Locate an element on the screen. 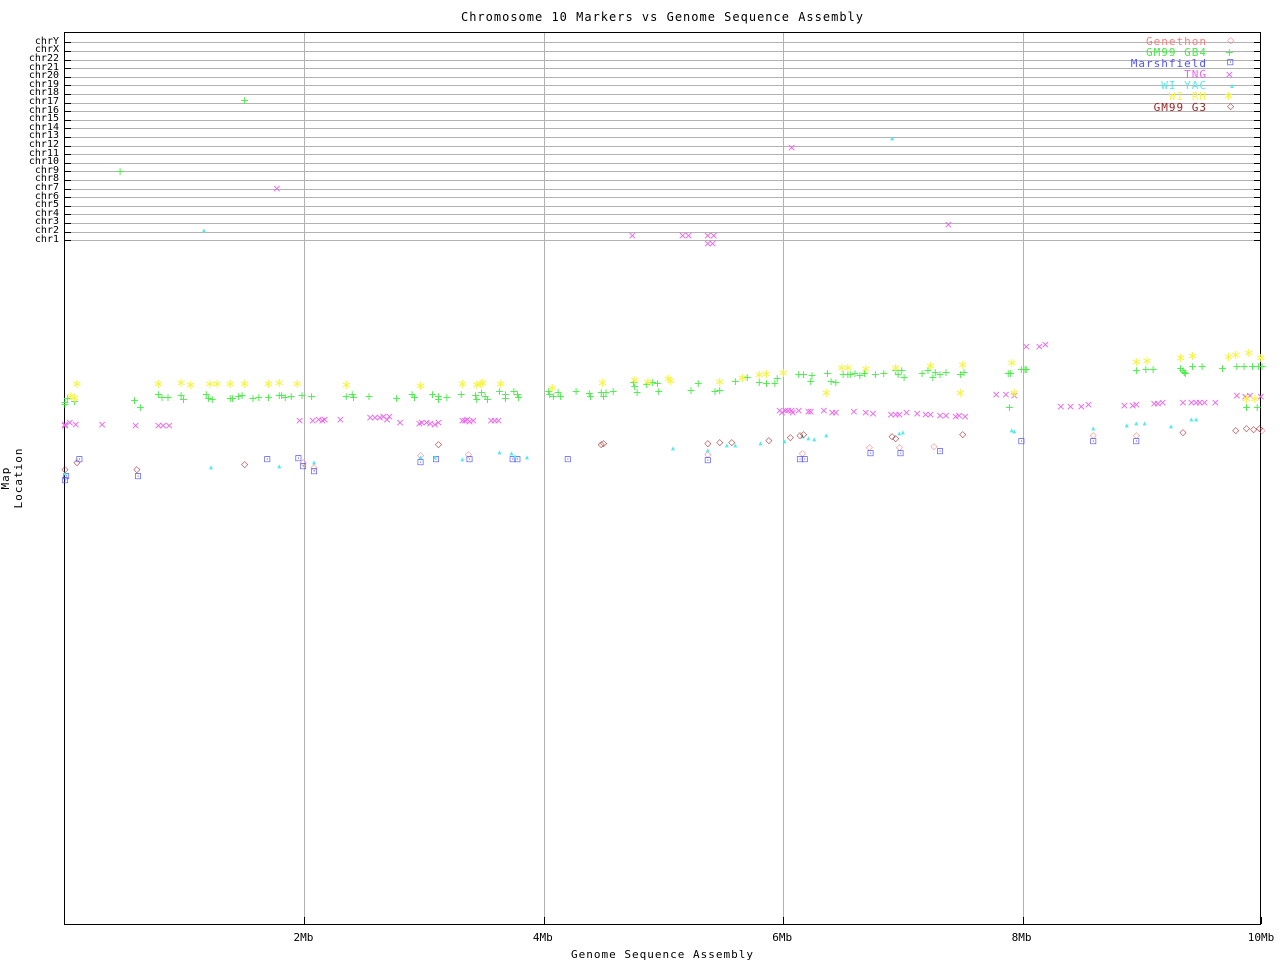  x-tick-label: 2Mb is located at coordinates (303, 937).